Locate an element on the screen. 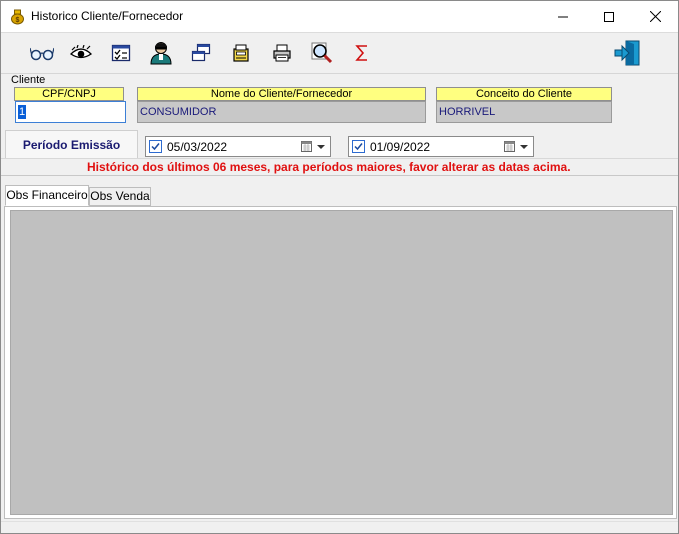 This screenshot has width=679, height=534. end-date-value: 01/09/2022 is located at coordinates (400, 146).